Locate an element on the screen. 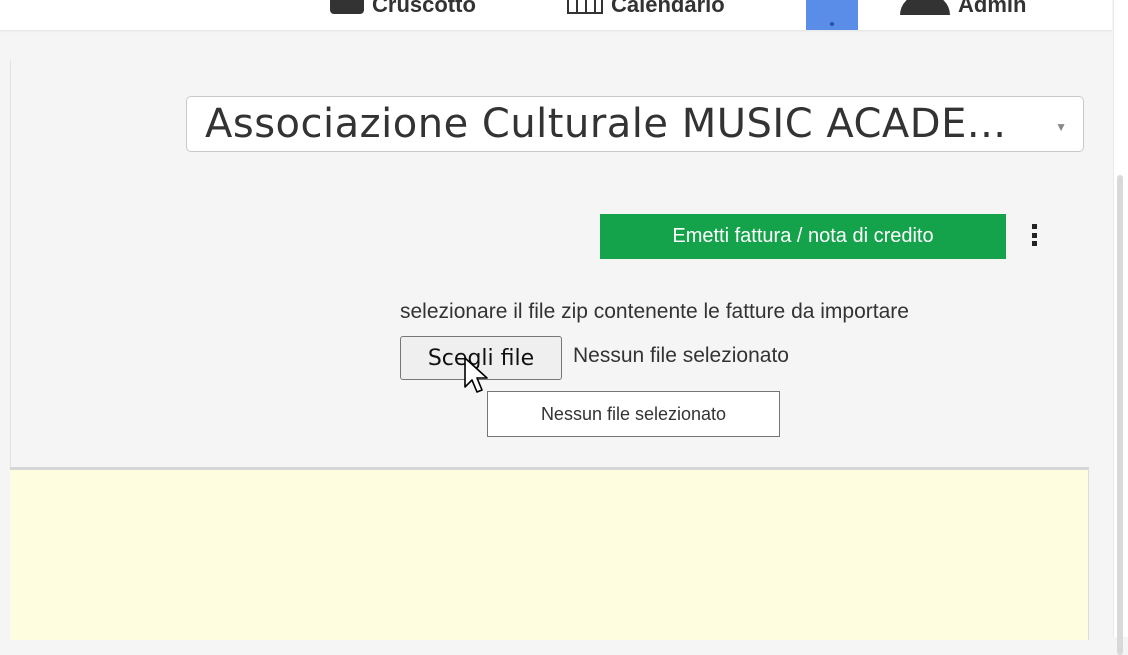 This screenshot has width=1128, height=655. top-navbar: Cruscotto Calendario Admin is located at coordinates (556, 15).